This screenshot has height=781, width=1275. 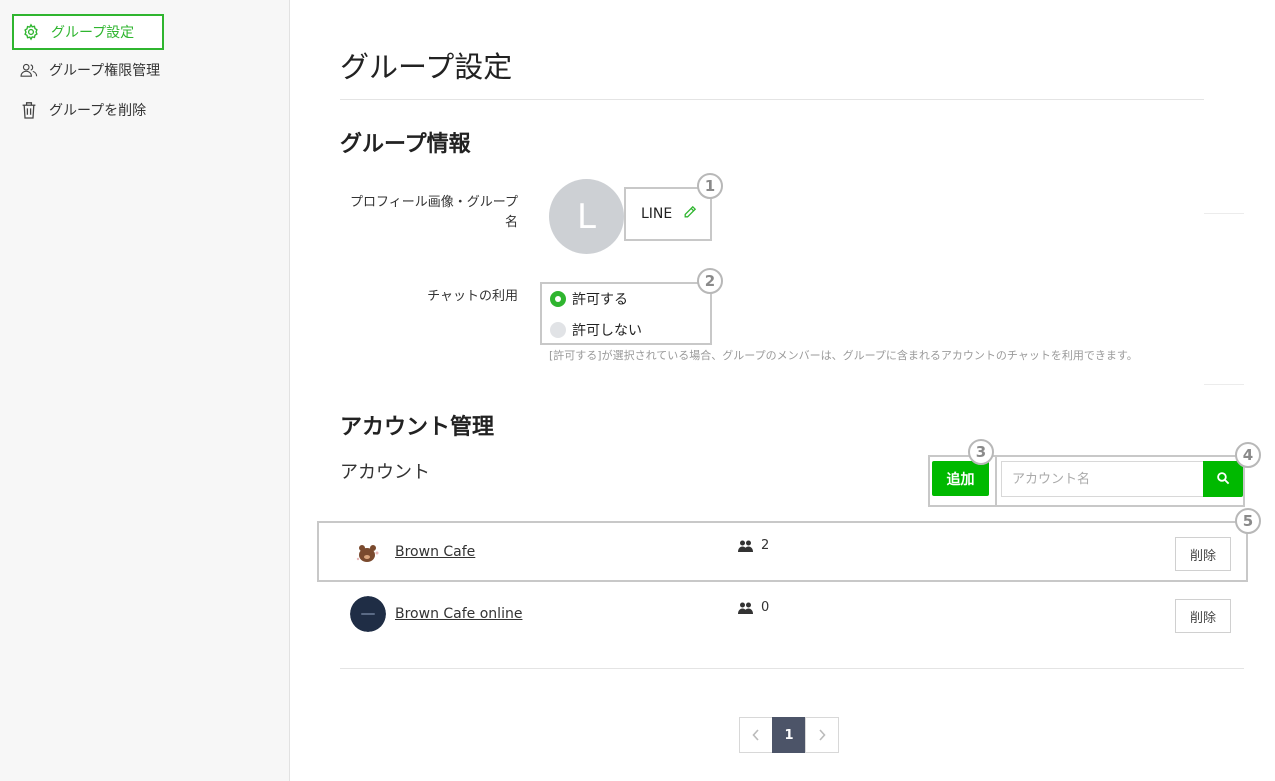 I want to click on chat-radio-group: 許可する 許可しない, so click(x=626, y=313).